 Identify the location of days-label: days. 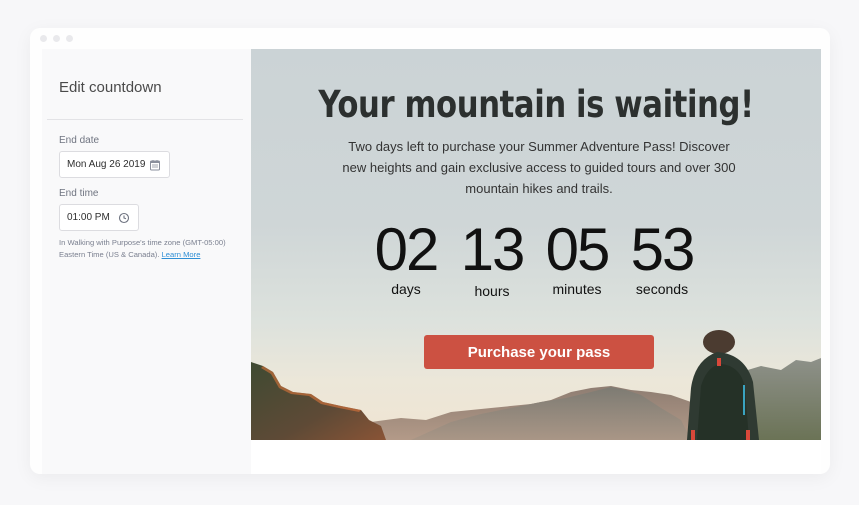
(406, 289).